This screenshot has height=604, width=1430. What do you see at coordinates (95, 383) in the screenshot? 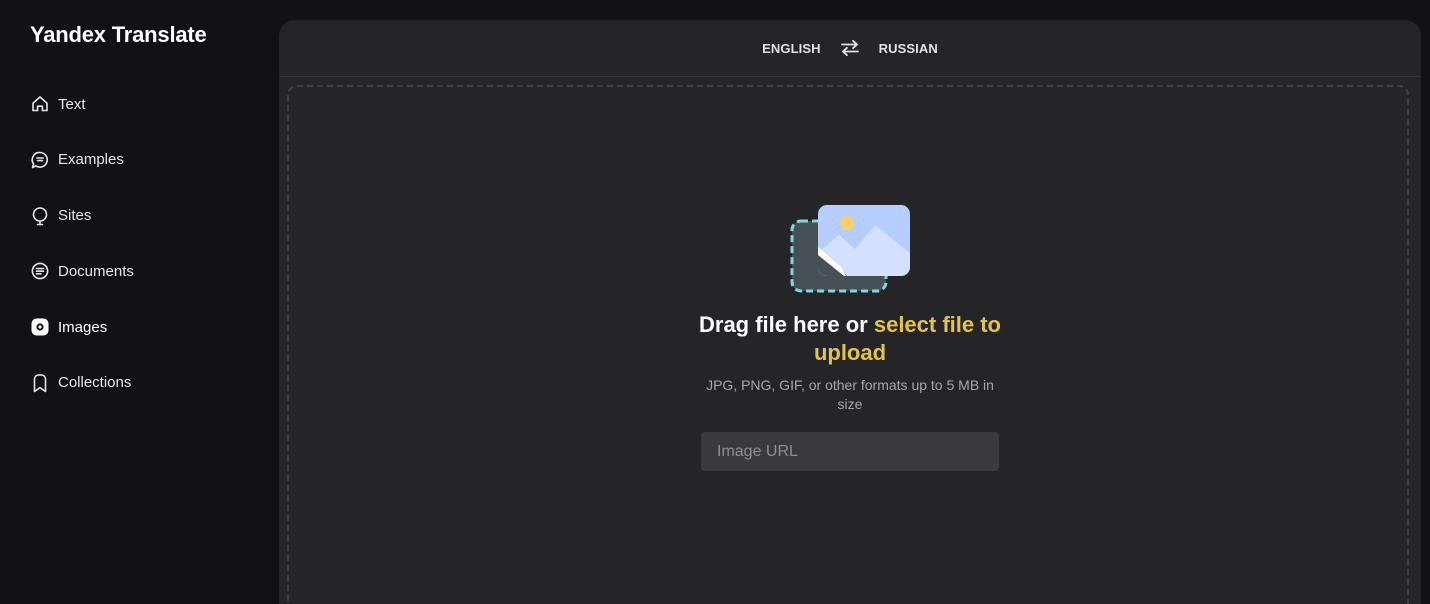
I see `sidebar-item-label: Collections` at bounding box center [95, 383].